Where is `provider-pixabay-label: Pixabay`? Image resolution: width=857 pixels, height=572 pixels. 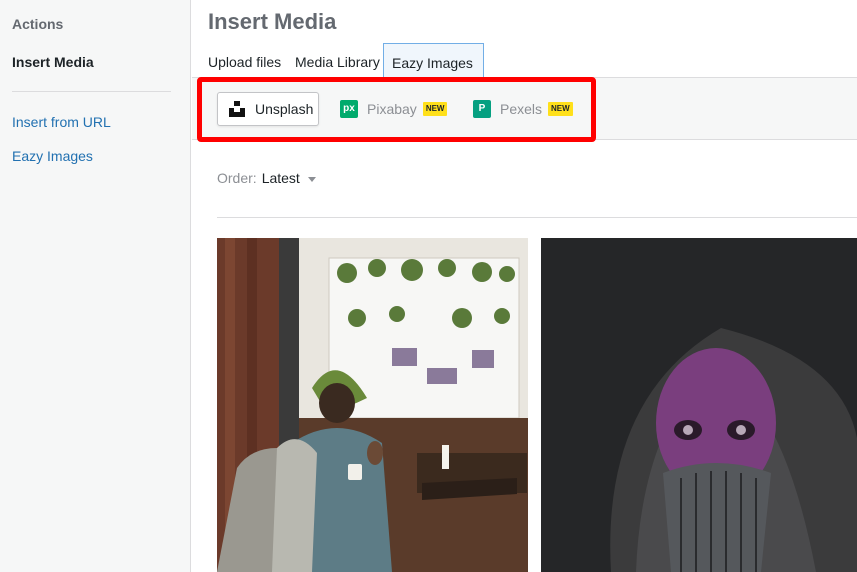
provider-pixabay-label: Pixabay is located at coordinates (392, 109).